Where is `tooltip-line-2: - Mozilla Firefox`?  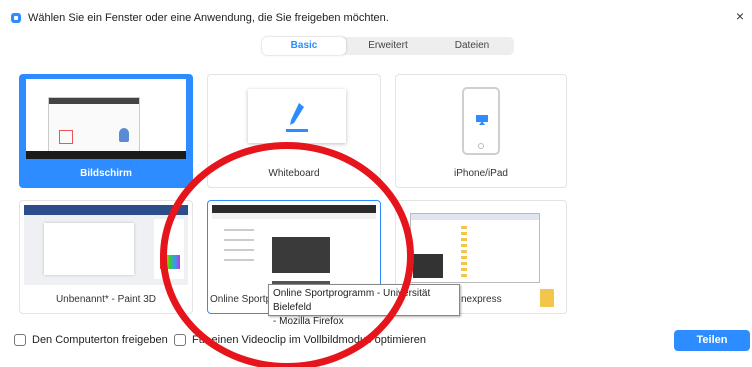 tooltip-line-2: - Mozilla Firefox is located at coordinates (308, 321).